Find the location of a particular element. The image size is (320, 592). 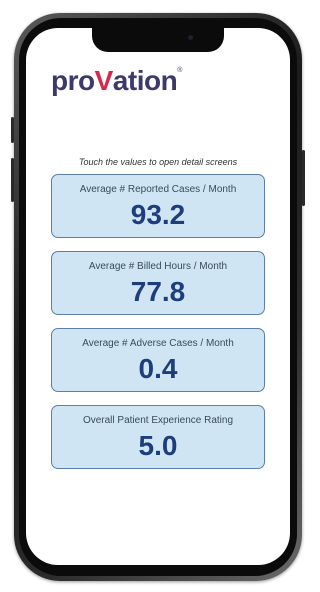

metric-label: Overall Patient Experience Rating is located at coordinates (158, 420).